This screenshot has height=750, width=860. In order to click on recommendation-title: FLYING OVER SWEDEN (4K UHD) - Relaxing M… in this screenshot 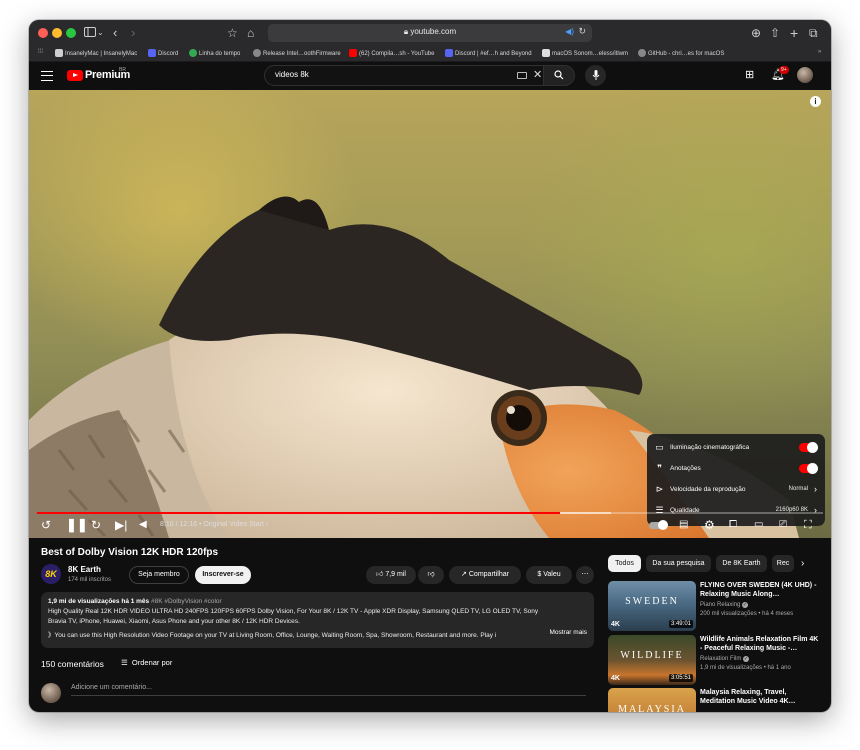, I will do `click(761, 590)`.